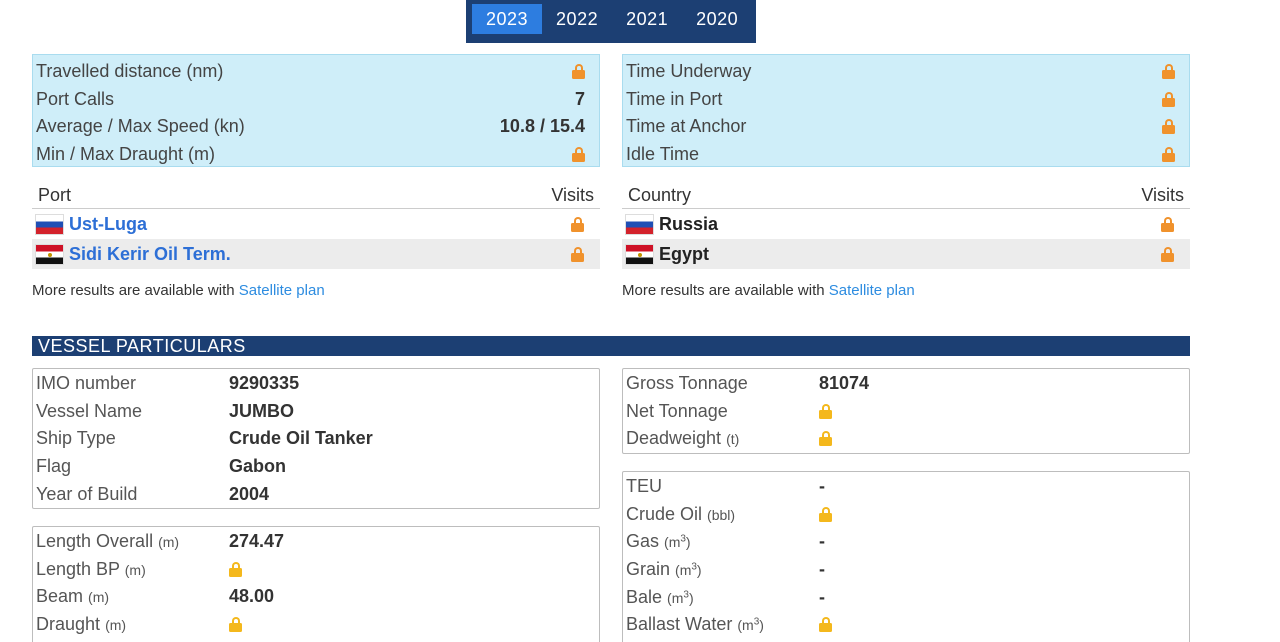  Describe the element at coordinates (150, 253) in the screenshot. I see `port-name: Sidi Kerir Oil Term.` at that location.